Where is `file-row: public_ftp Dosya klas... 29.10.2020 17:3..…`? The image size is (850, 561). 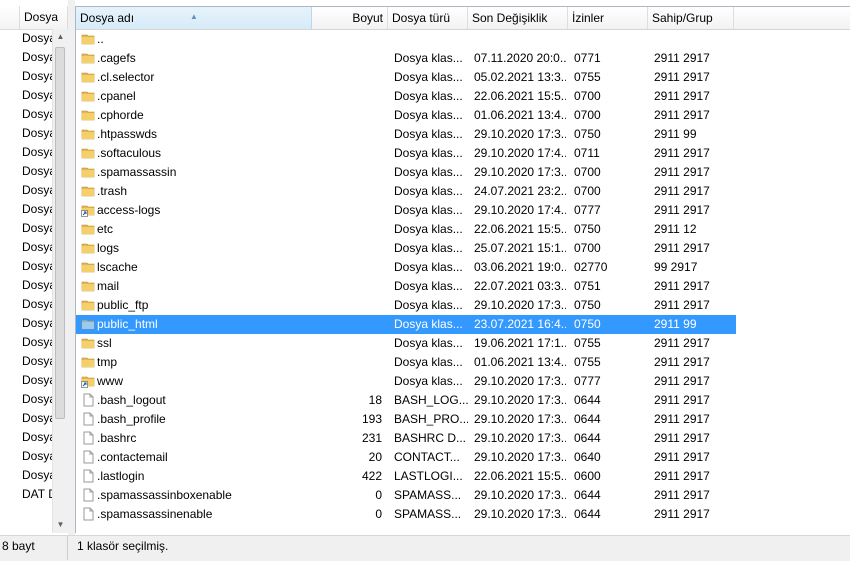
file-row: public_ftp Dosya klas... 29.10.2020 17:3..… is located at coordinates (406, 305).